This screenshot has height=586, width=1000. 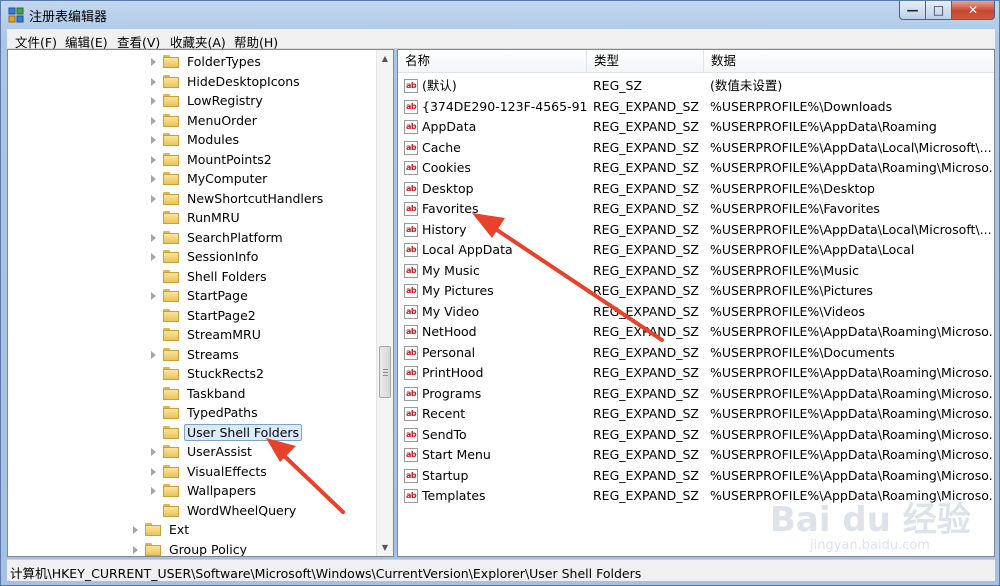 I want to click on tree-item: Group Policy, so click(x=190, y=548).